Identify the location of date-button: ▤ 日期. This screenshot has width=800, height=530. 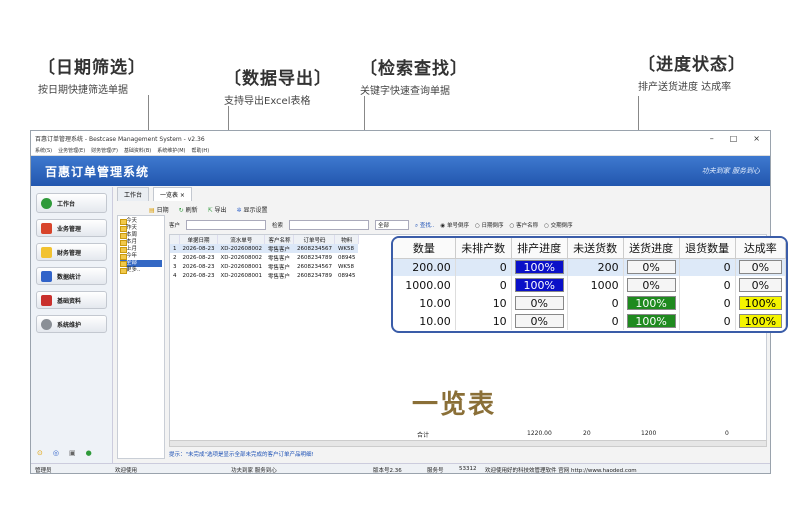
(159, 209).